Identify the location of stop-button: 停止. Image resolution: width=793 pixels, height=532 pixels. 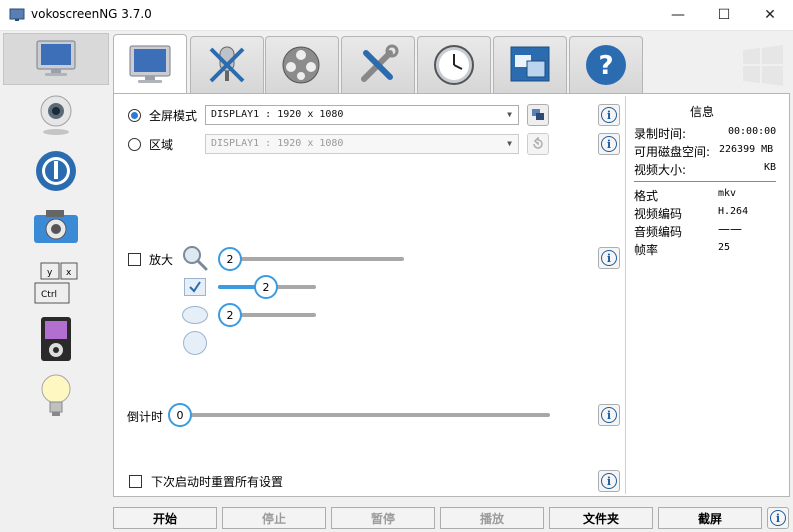
(274, 518).